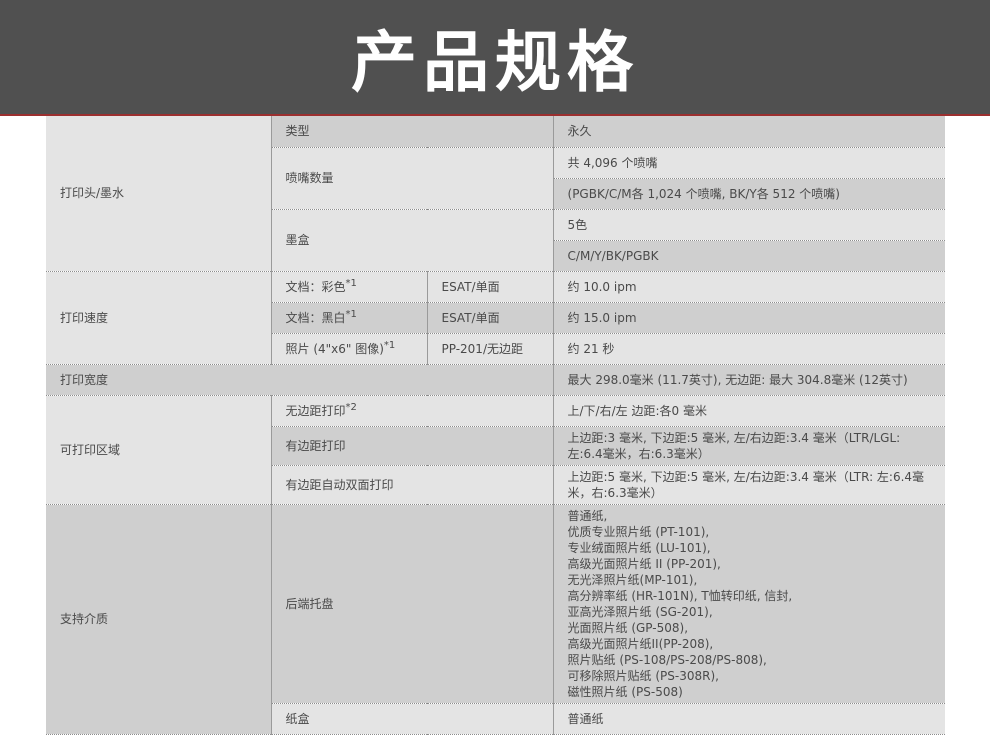 This screenshot has height=735, width=990. I want to click on media-item: 专业绒面照片纸 (LU-101),, so click(639, 547).